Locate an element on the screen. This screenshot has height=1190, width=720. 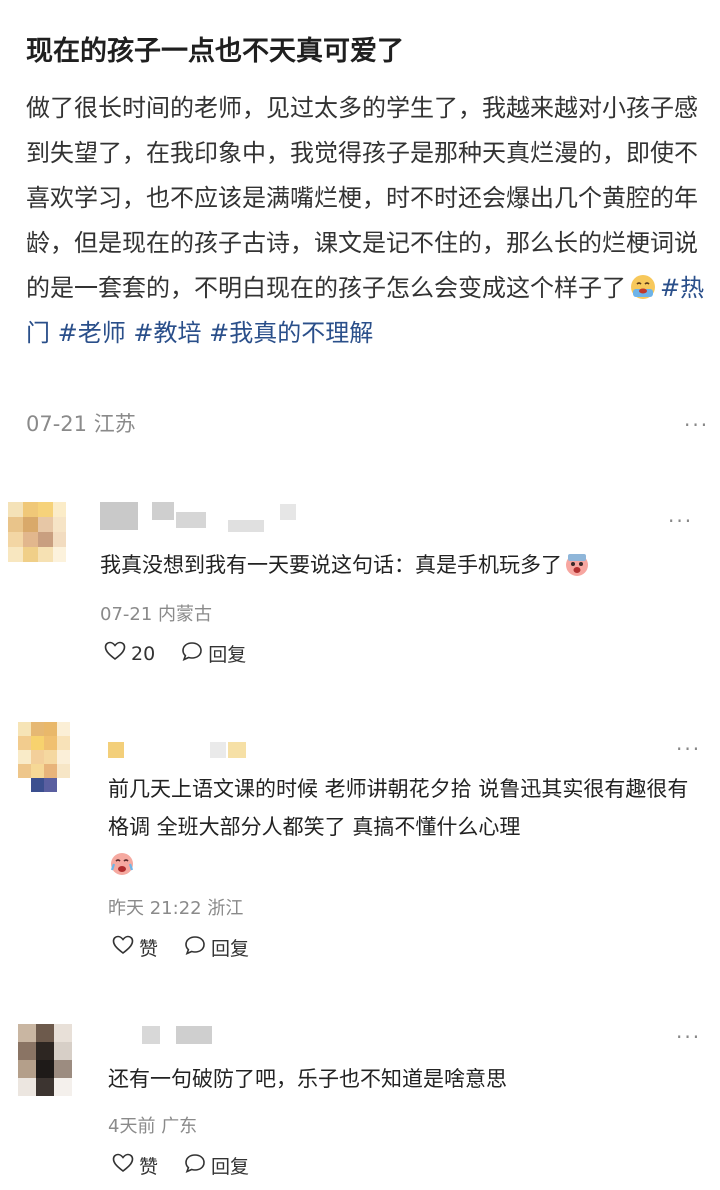
tag-link: #我真的不理解 is located at coordinates (291, 333).